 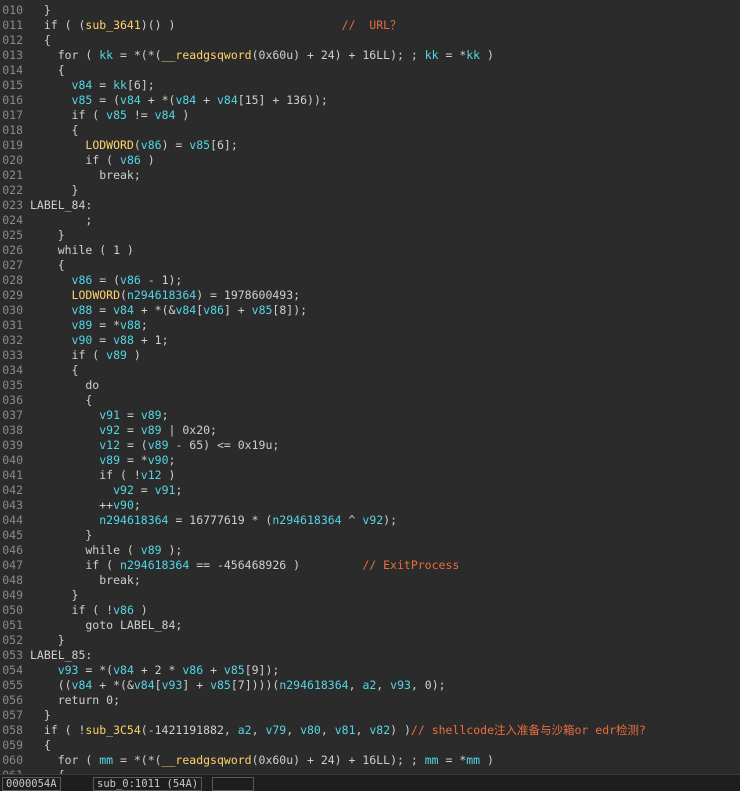 What do you see at coordinates (165, 490) in the screenshot?
I see `variable-token: v91` at bounding box center [165, 490].